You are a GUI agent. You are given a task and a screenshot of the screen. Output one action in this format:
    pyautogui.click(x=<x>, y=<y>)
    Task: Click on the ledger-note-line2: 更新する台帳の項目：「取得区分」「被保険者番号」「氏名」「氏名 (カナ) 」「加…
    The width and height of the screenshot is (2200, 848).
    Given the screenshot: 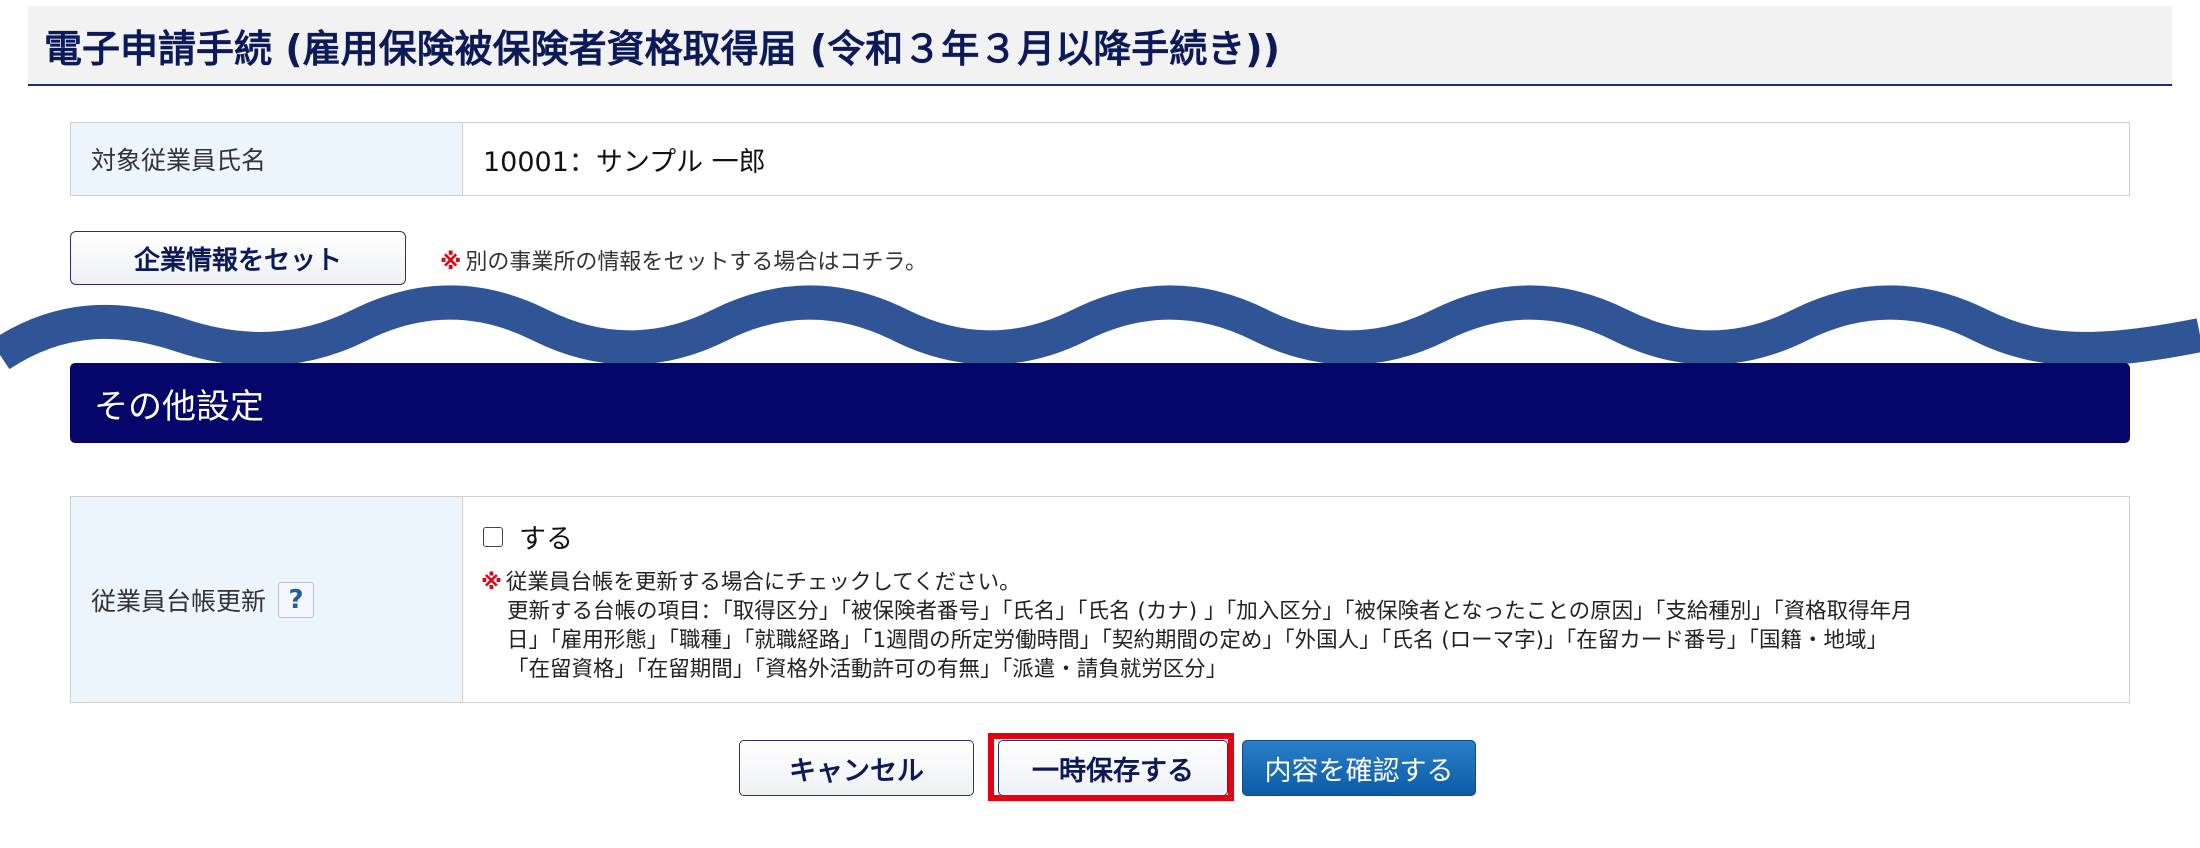 What is the action you would take?
    pyautogui.click(x=1210, y=611)
    